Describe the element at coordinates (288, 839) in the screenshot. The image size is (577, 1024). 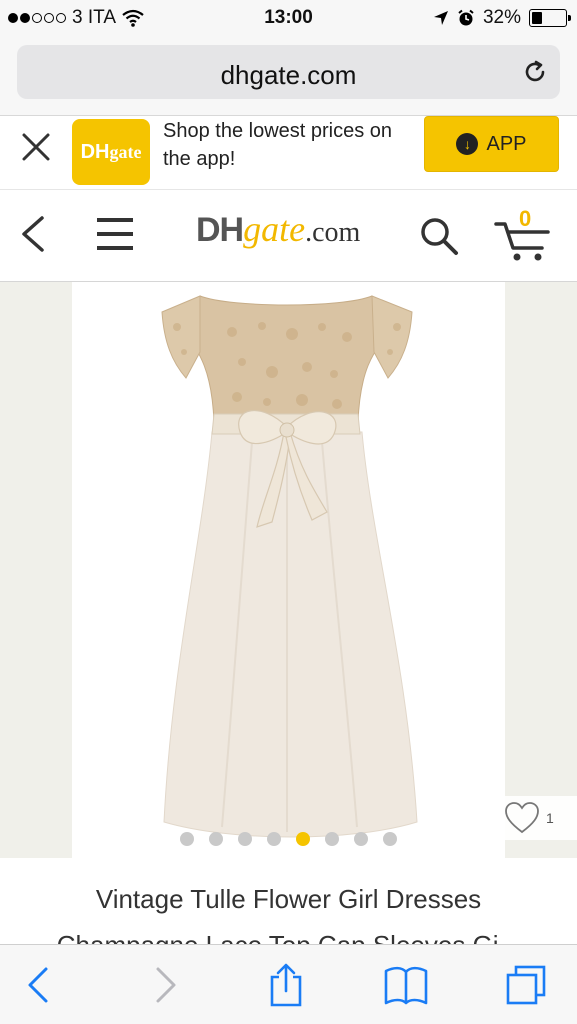
I see `gallery-pagination` at that location.